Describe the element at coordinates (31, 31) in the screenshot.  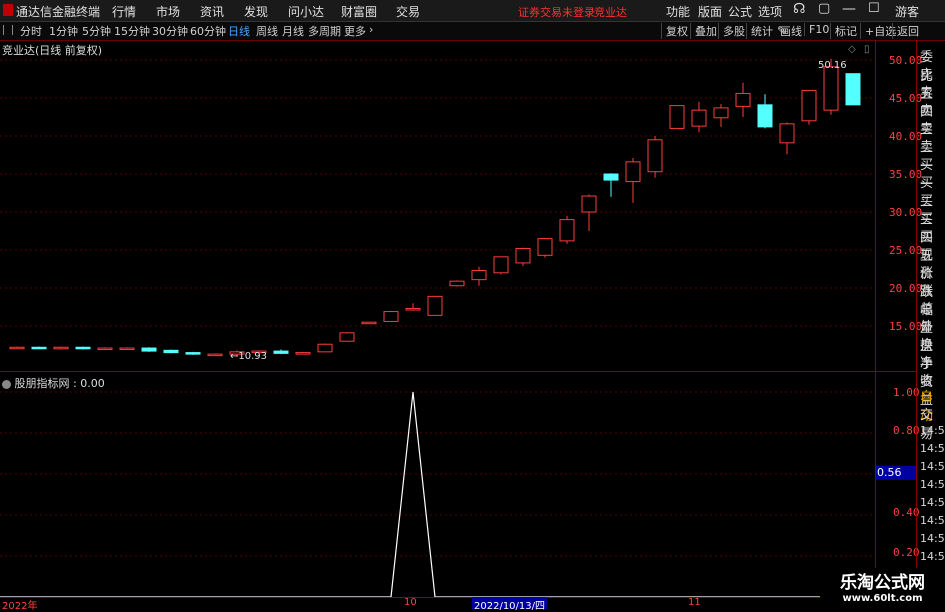
I see `period-intraday: 分时` at that location.